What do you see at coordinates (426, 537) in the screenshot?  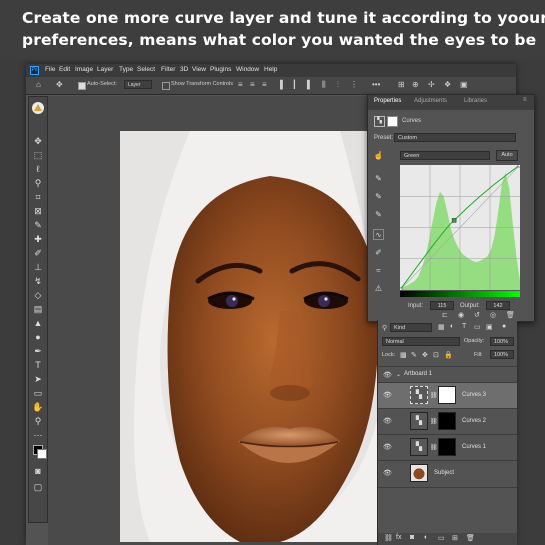 I see `new-adjustment-icon: ◐` at bounding box center [426, 537].